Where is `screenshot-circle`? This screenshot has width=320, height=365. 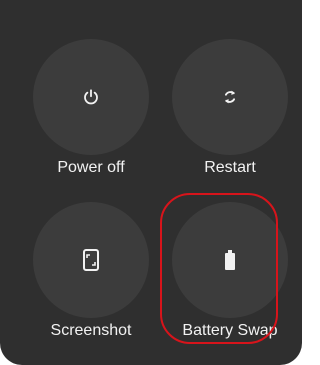 screenshot-circle is located at coordinates (91, 260).